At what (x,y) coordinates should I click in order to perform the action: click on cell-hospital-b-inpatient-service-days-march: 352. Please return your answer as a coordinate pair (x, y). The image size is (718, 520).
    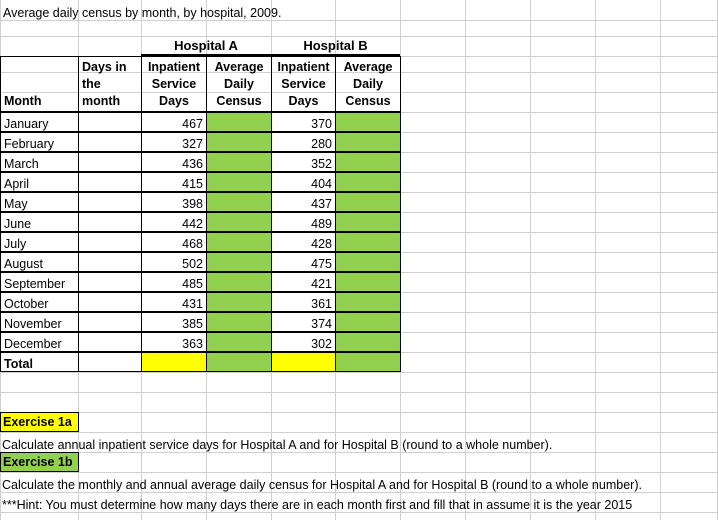
    Looking at the image, I should click on (303, 162).